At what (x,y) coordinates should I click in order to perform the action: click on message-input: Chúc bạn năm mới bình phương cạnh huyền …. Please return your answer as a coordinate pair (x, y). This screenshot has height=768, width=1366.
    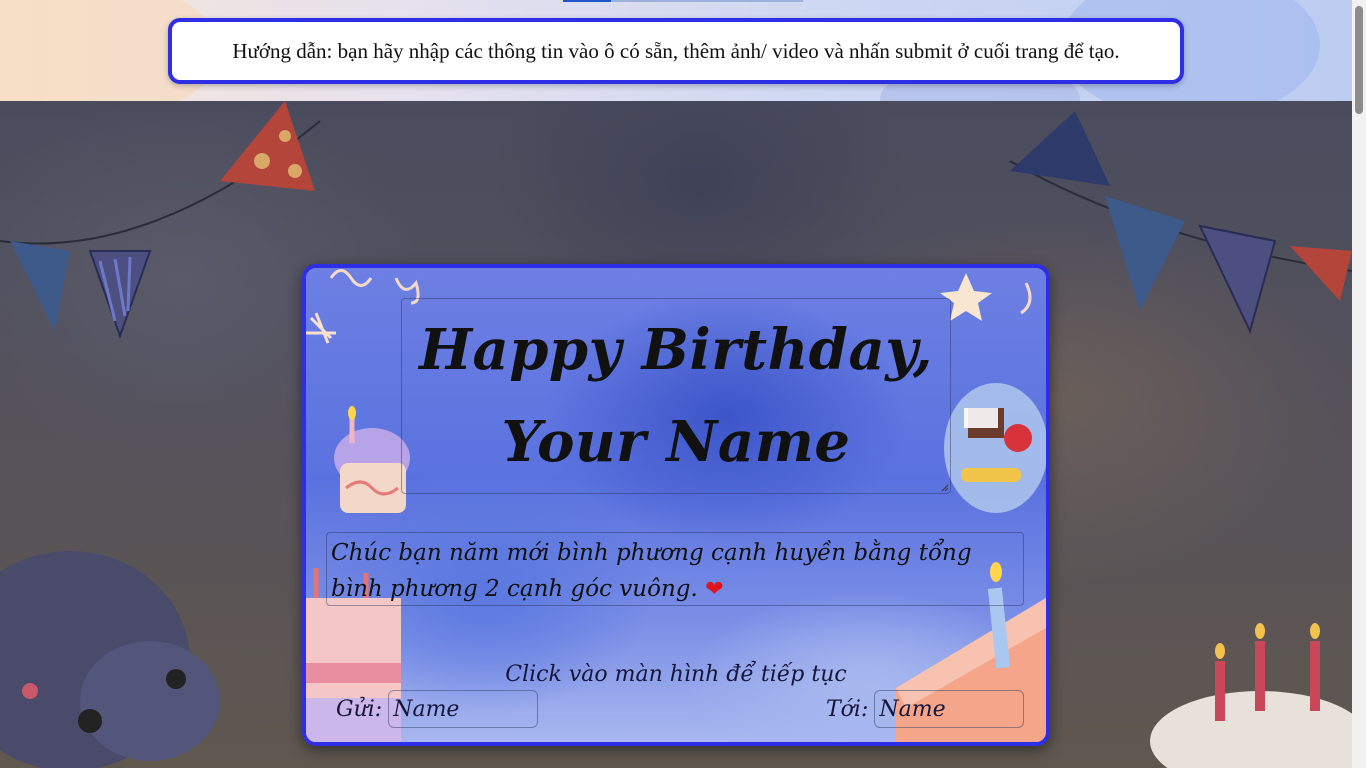
    Looking at the image, I should click on (675, 569).